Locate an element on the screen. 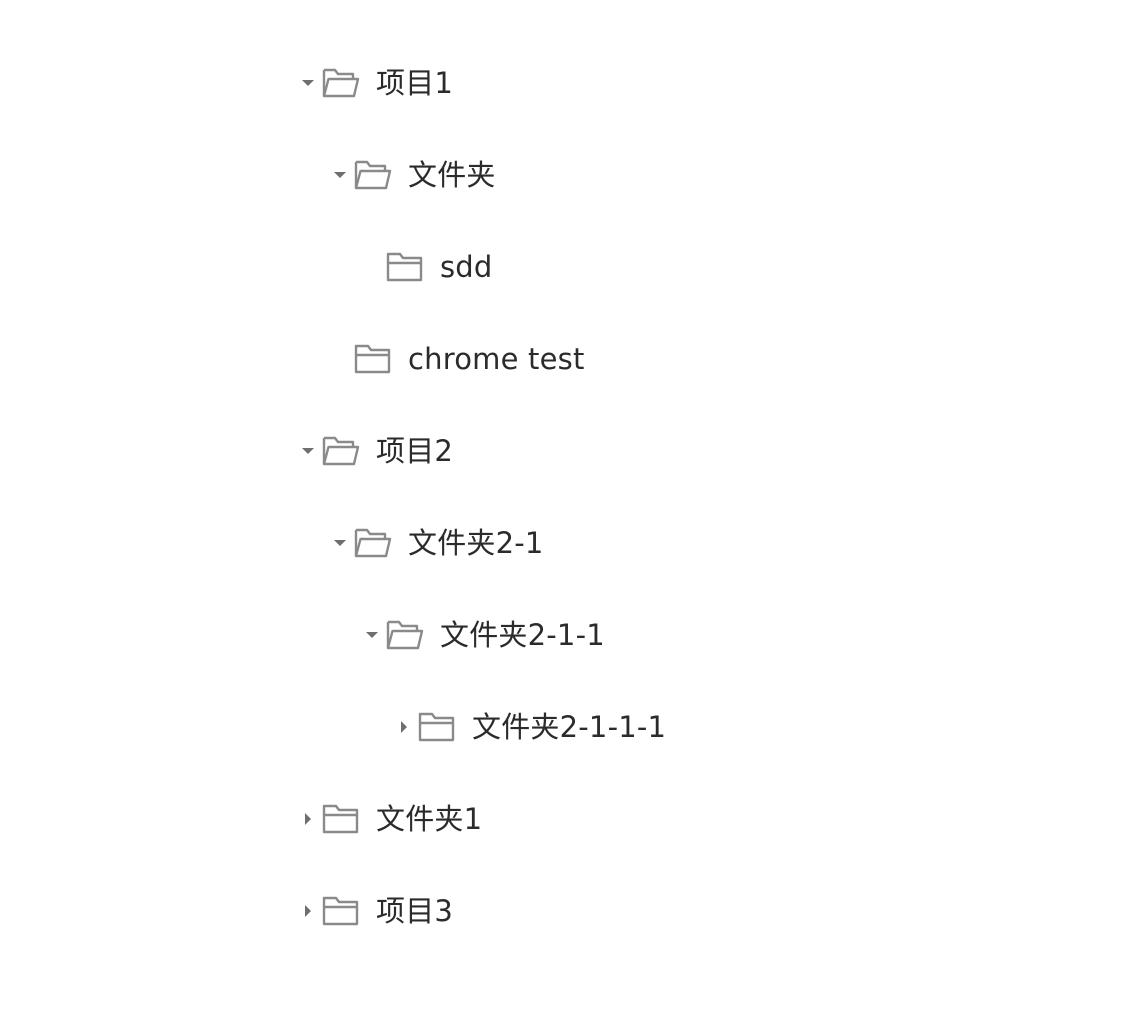 This screenshot has width=1148, height=1016. tree-node-project-3: 项目3 is located at coordinates (376, 911).